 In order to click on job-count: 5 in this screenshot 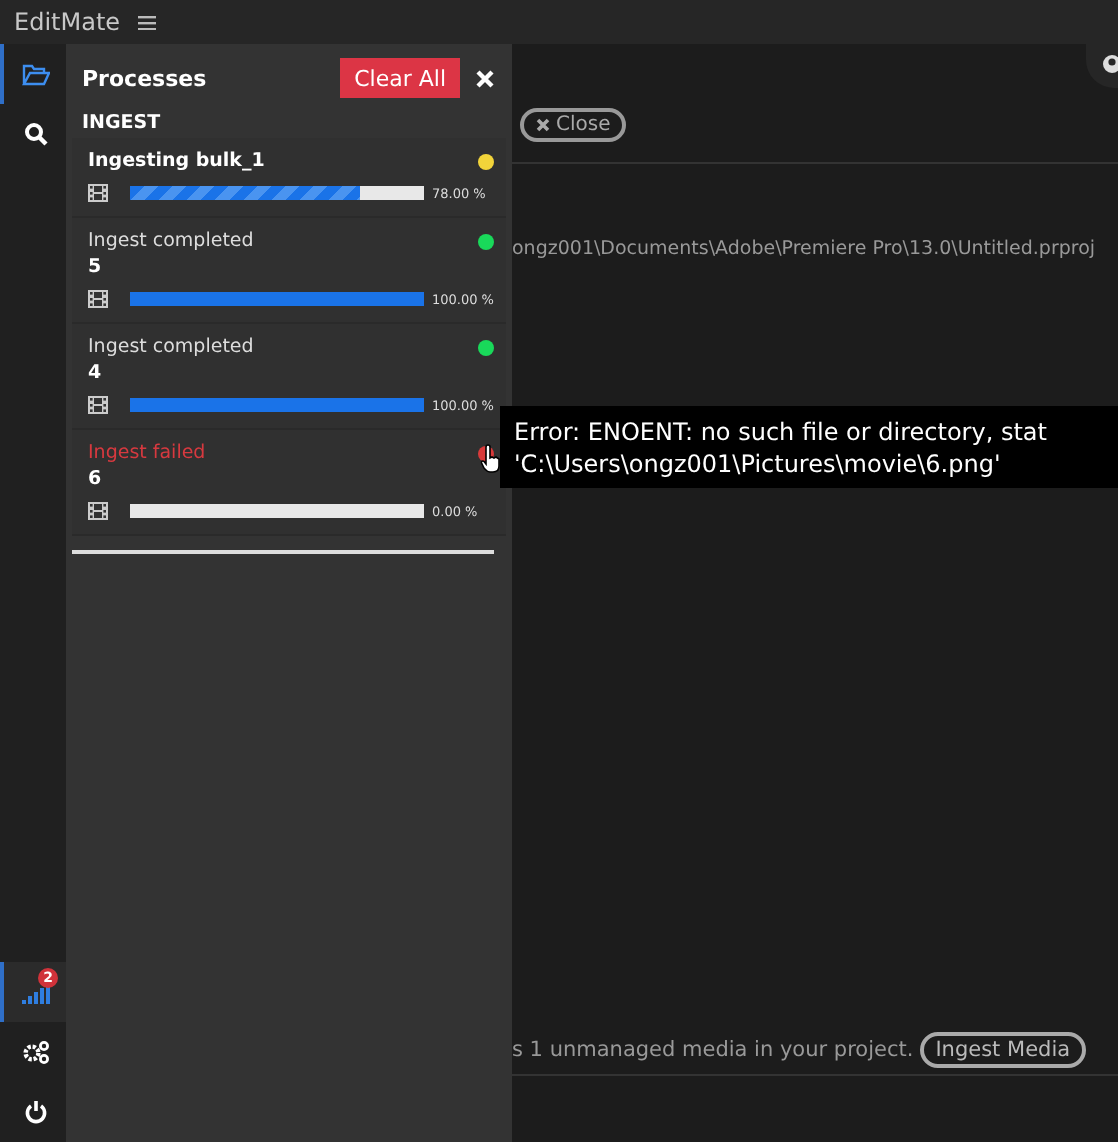, I will do `click(96, 267)`.